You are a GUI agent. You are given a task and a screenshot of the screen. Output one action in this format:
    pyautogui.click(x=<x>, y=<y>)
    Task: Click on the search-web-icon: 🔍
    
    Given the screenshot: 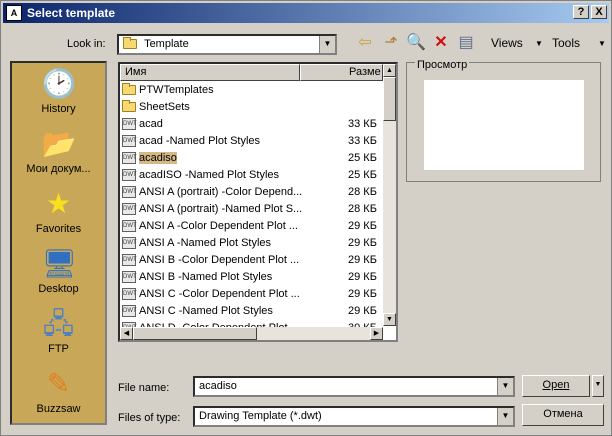 What is the action you would take?
    pyautogui.click(x=416, y=43)
    